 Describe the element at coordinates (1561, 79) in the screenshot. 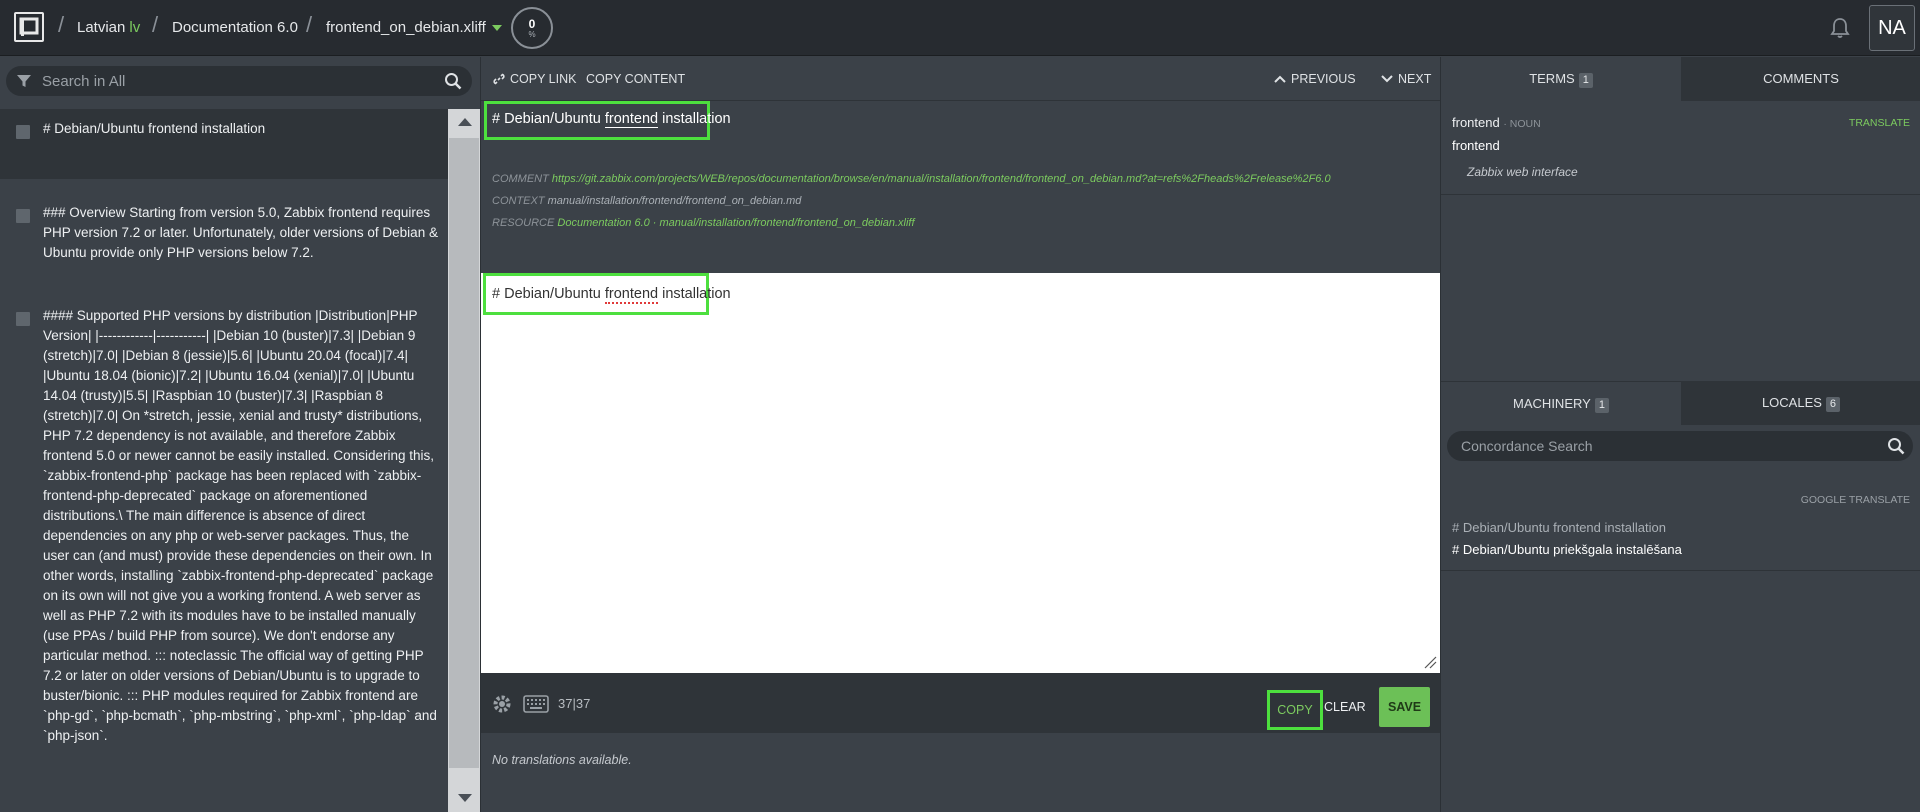

I see `tab-terms: TERMS 1` at that location.